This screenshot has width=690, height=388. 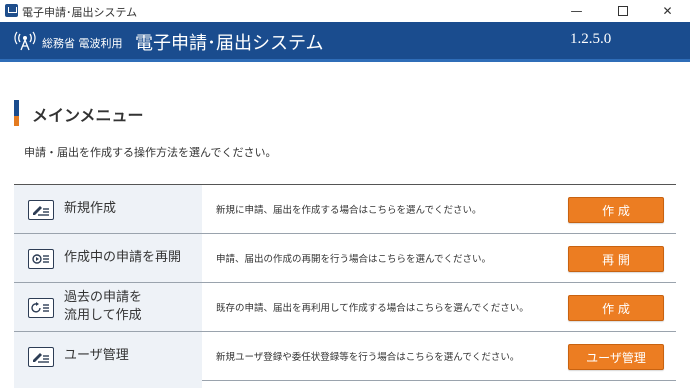 I want to click on menu-row-description: 新規に申請、届出を作成する場合はこちらを選んでください。, so click(x=349, y=210).